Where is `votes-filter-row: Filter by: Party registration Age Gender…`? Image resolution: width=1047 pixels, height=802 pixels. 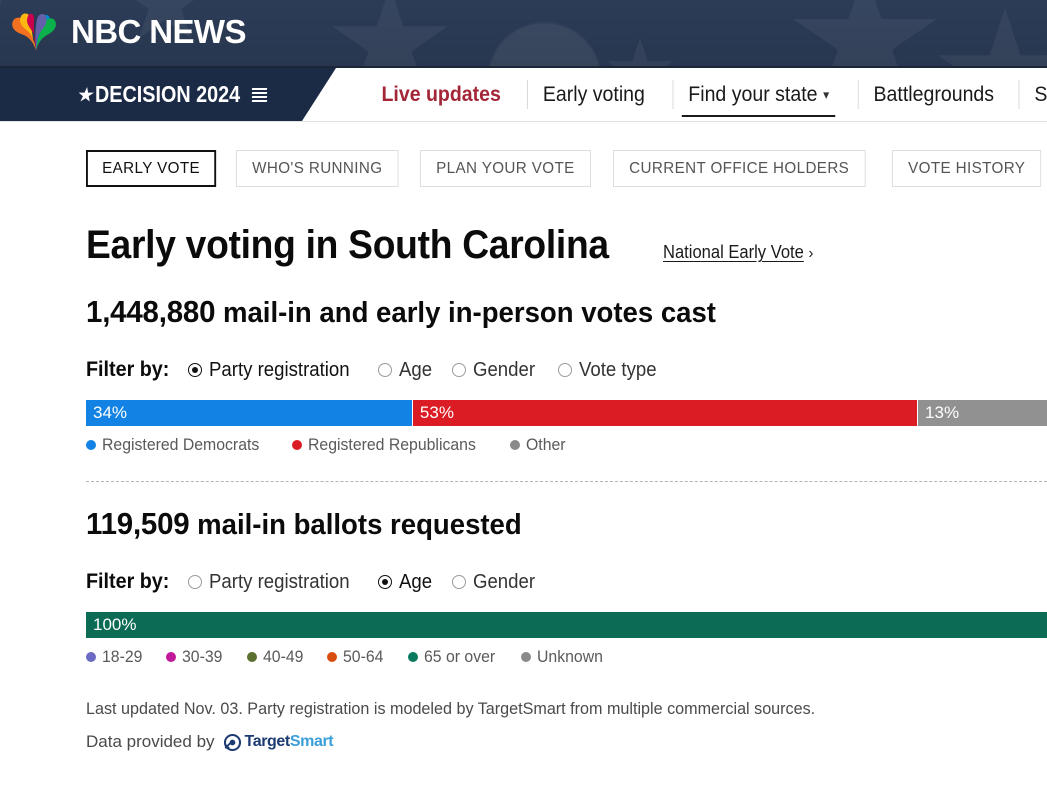
votes-filter-row: Filter by: Party registration Age Gender… is located at coordinates (566, 370).